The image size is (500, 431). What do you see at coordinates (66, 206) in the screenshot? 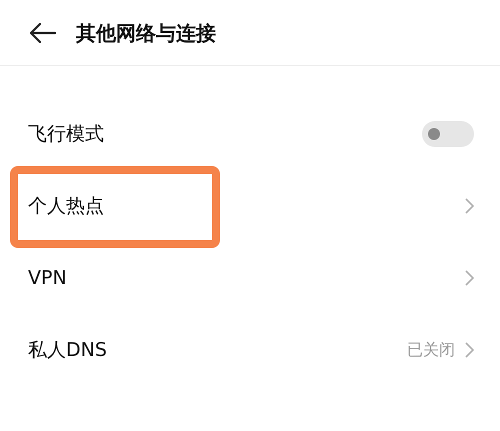
I see `row-label: 个人热点` at bounding box center [66, 206].